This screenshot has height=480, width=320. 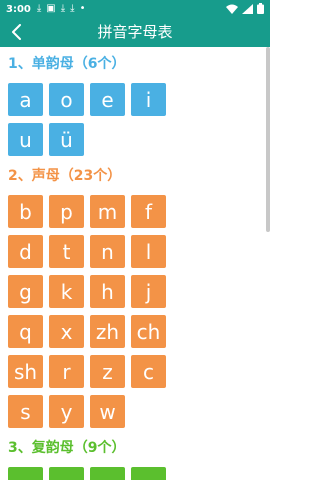 I want to click on pinyin-tile: t, so click(x=66, y=251).